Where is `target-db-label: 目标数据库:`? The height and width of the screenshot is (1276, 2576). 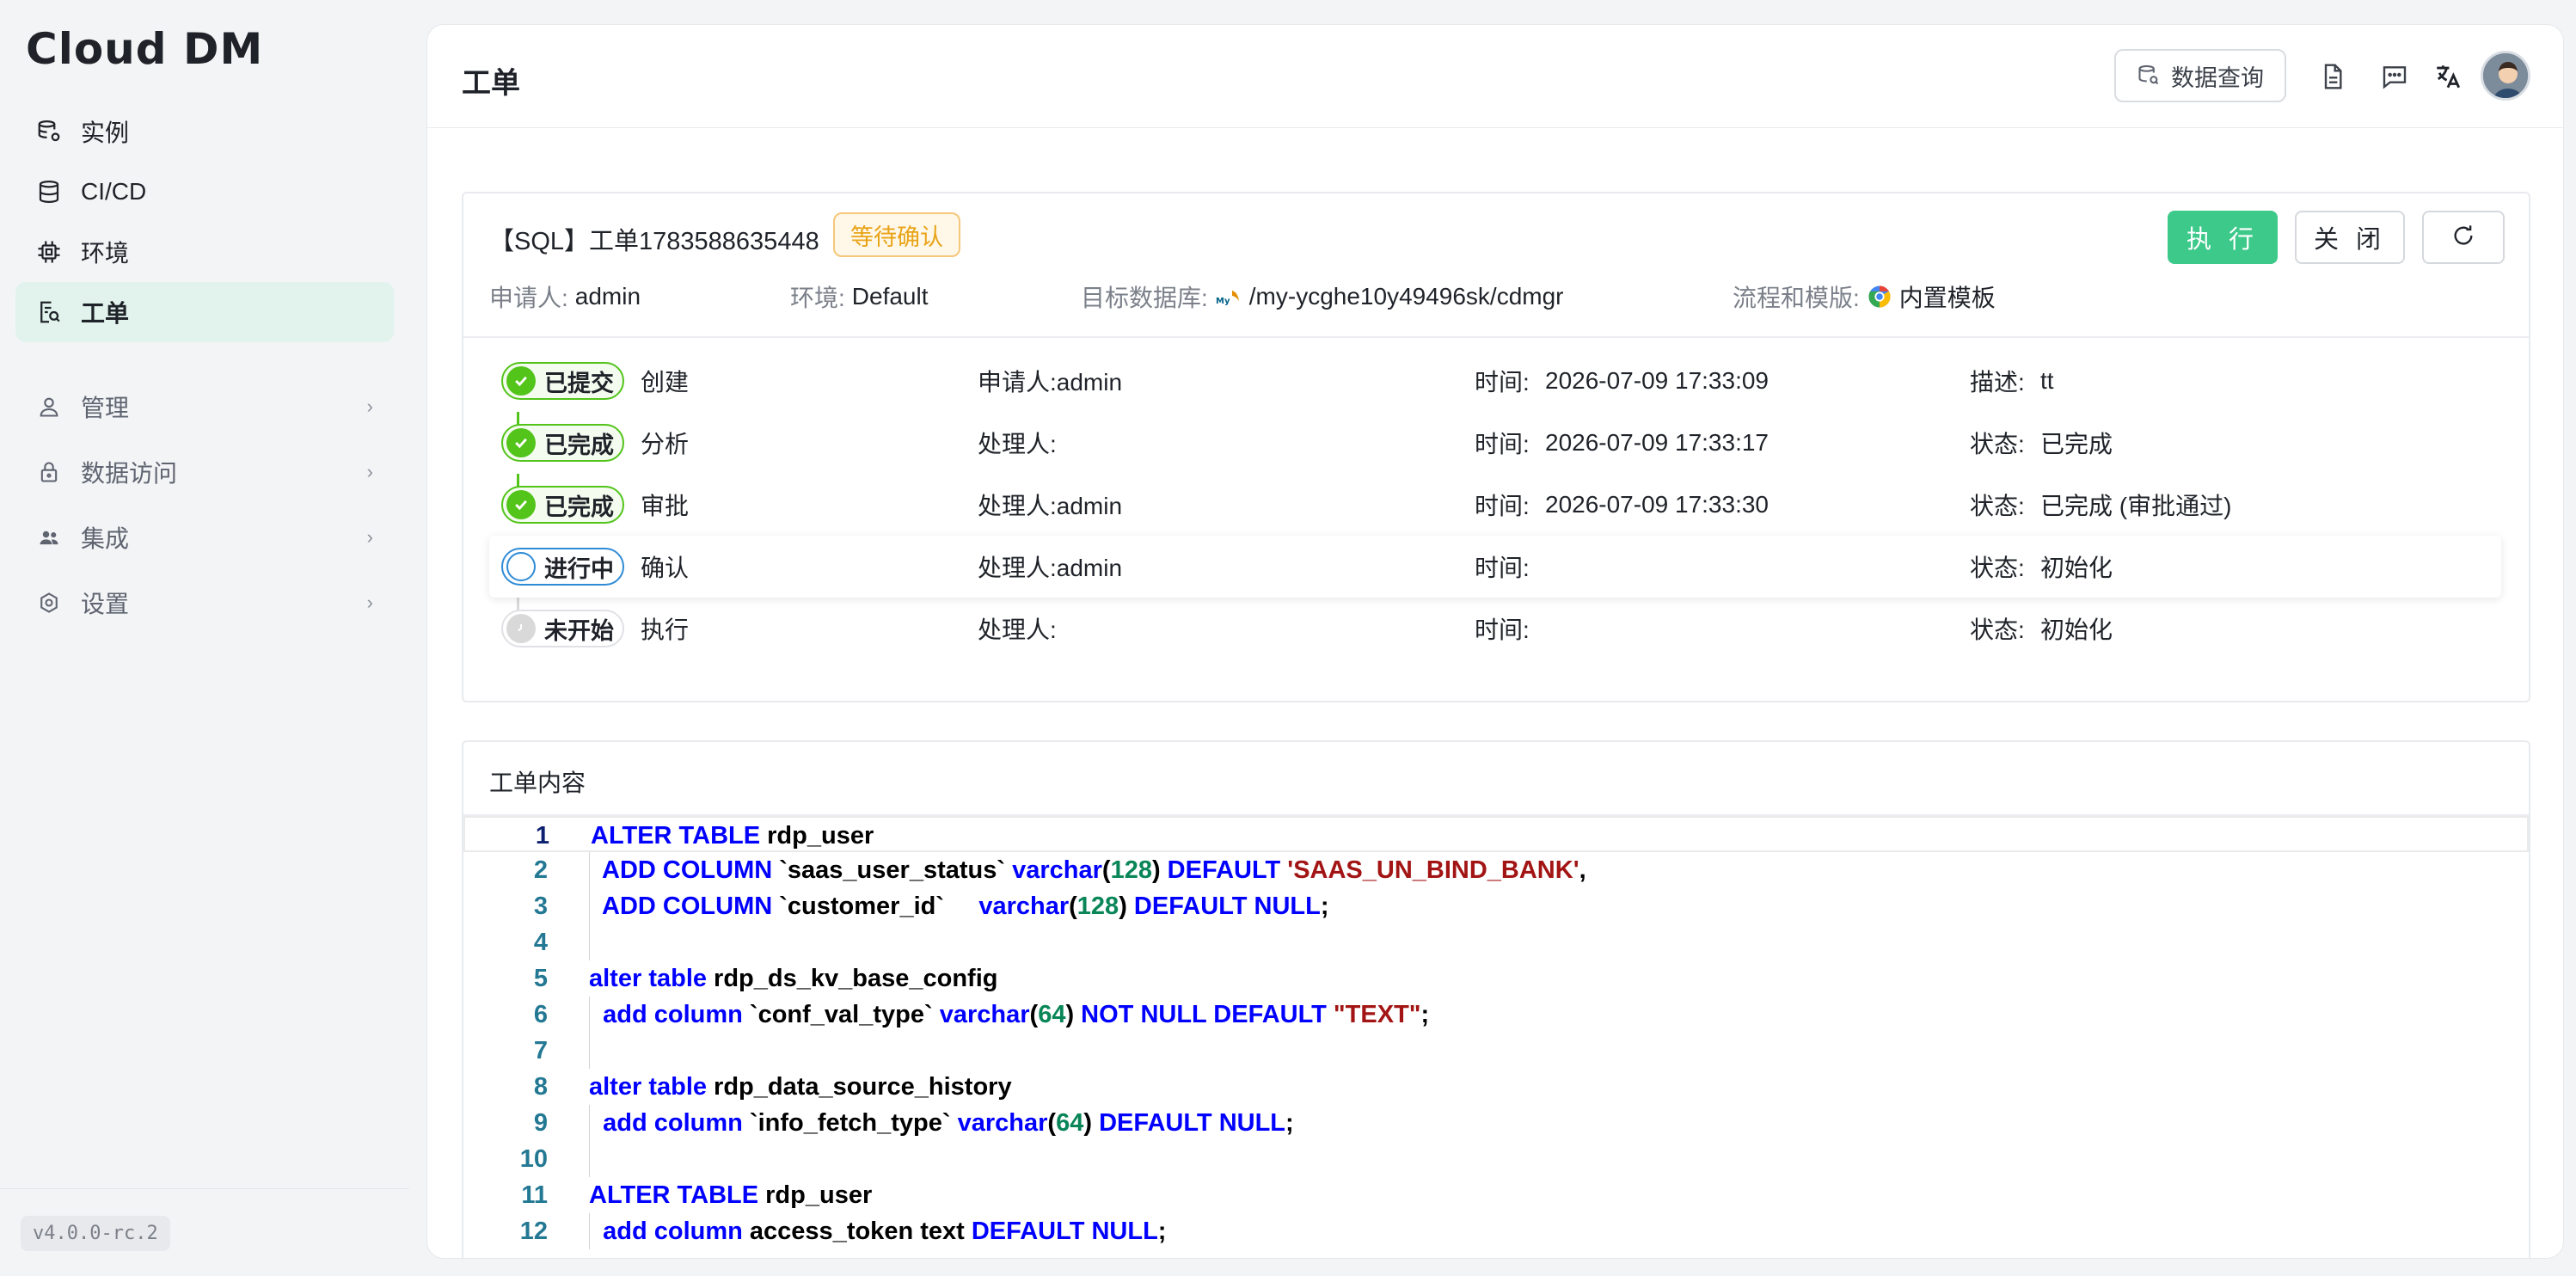
target-db-label: 目标数据库: is located at coordinates (1144, 298).